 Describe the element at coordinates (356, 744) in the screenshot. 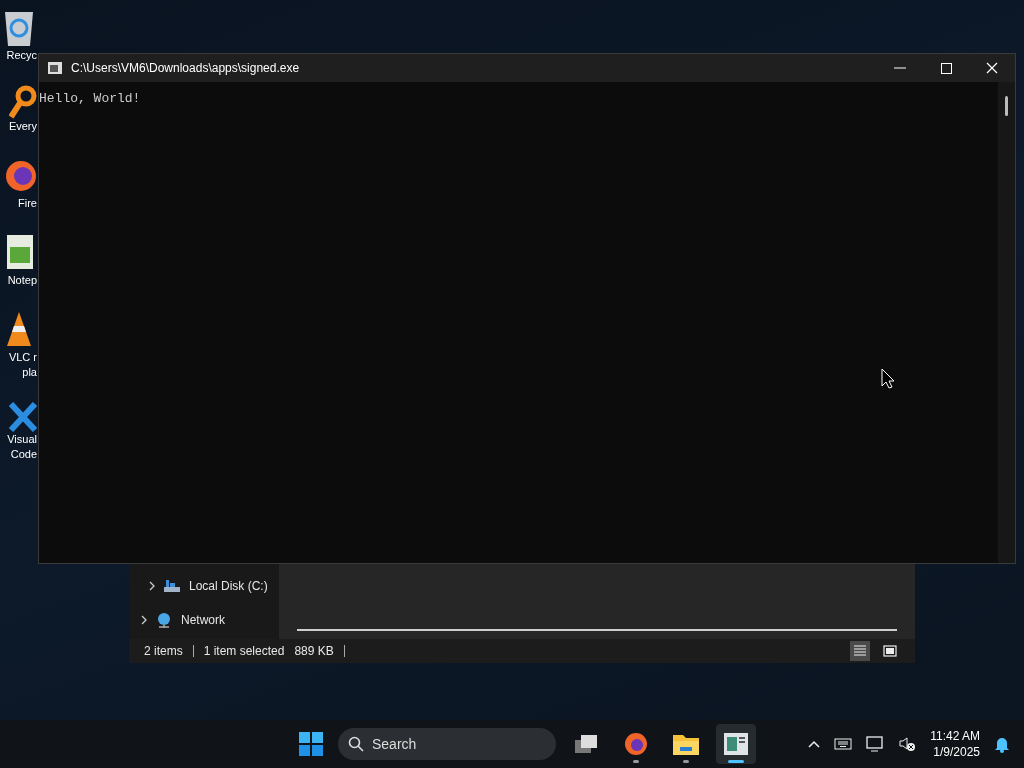

I see `search-icon` at that location.